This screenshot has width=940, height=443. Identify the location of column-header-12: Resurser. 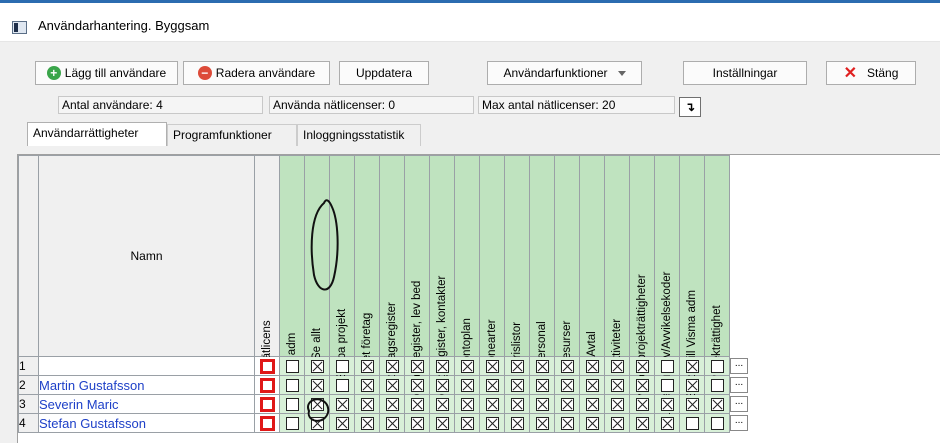
(567, 261).